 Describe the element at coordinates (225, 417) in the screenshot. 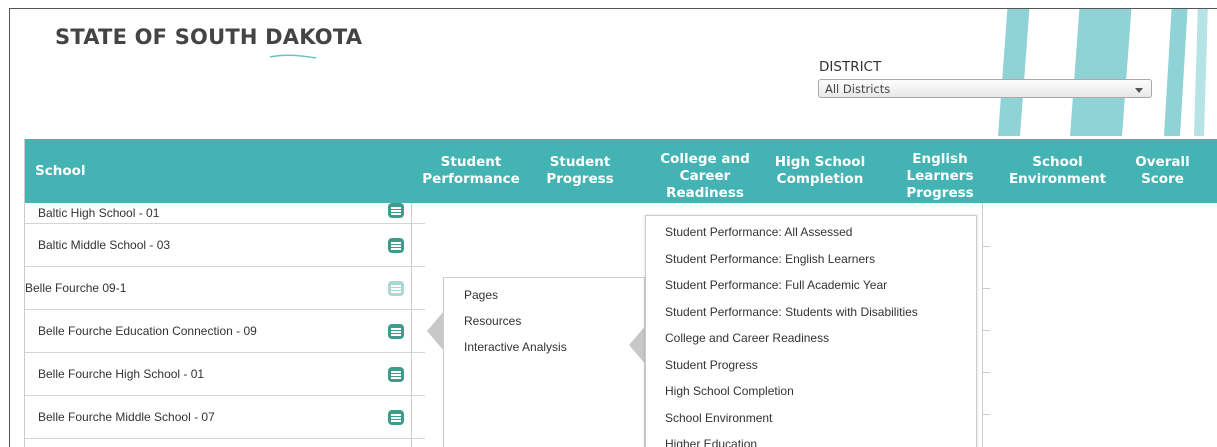

I see `table-row: Belle Fourche Middle School - 07` at that location.